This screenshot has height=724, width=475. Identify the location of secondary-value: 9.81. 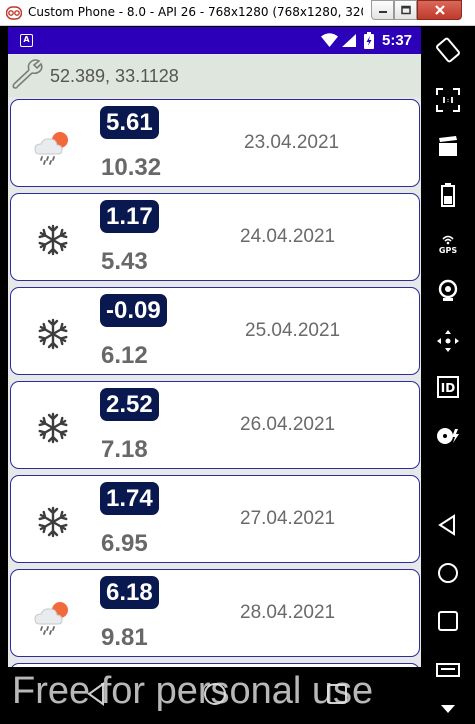
(124, 637).